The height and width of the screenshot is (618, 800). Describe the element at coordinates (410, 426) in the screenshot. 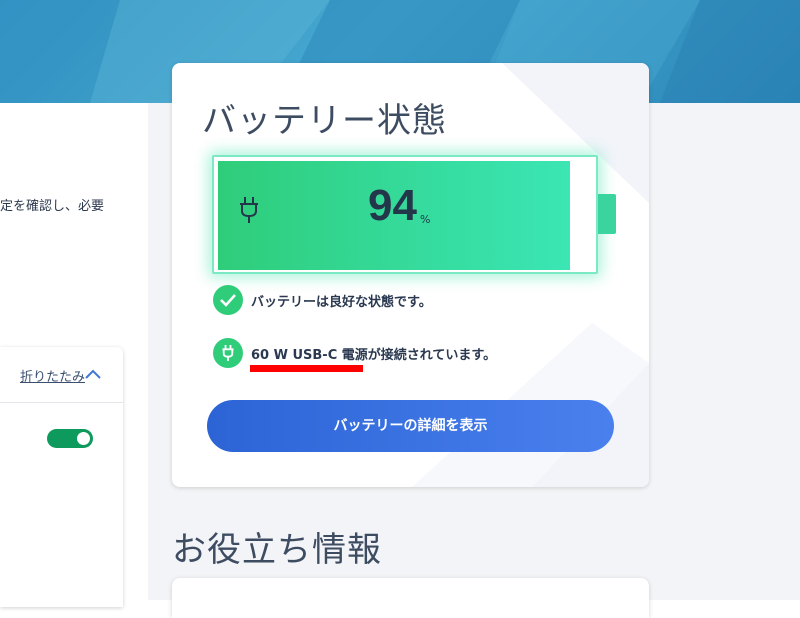

I see `battery-details-button: バッテリーの詳細を表示` at that location.